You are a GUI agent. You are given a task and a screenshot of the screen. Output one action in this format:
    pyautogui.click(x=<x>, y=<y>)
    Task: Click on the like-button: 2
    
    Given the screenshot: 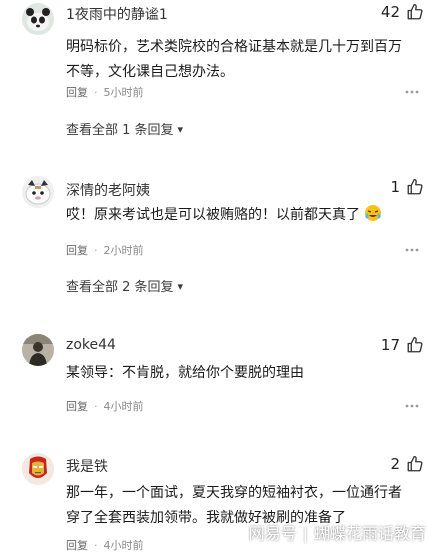 What is the action you would take?
    pyautogui.click(x=407, y=464)
    